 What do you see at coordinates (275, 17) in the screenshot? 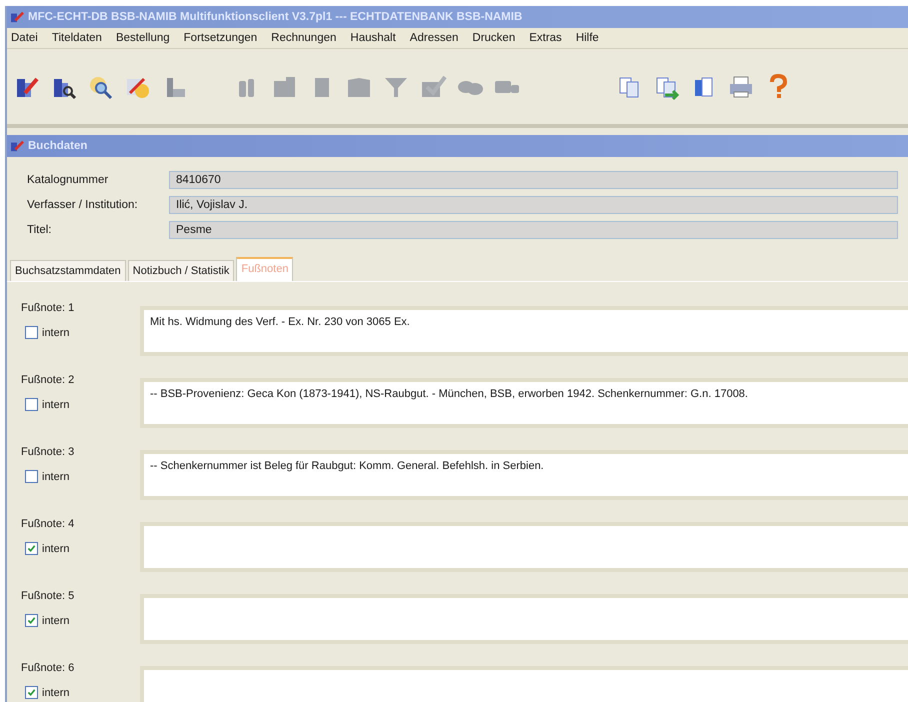
I see `window-title: MFC-ECHT-DB BSB-NAMIB Multifunktionsclient V3.7pl1 --- ECHTDATENBANK BSB-NAMIB` at bounding box center [275, 17].